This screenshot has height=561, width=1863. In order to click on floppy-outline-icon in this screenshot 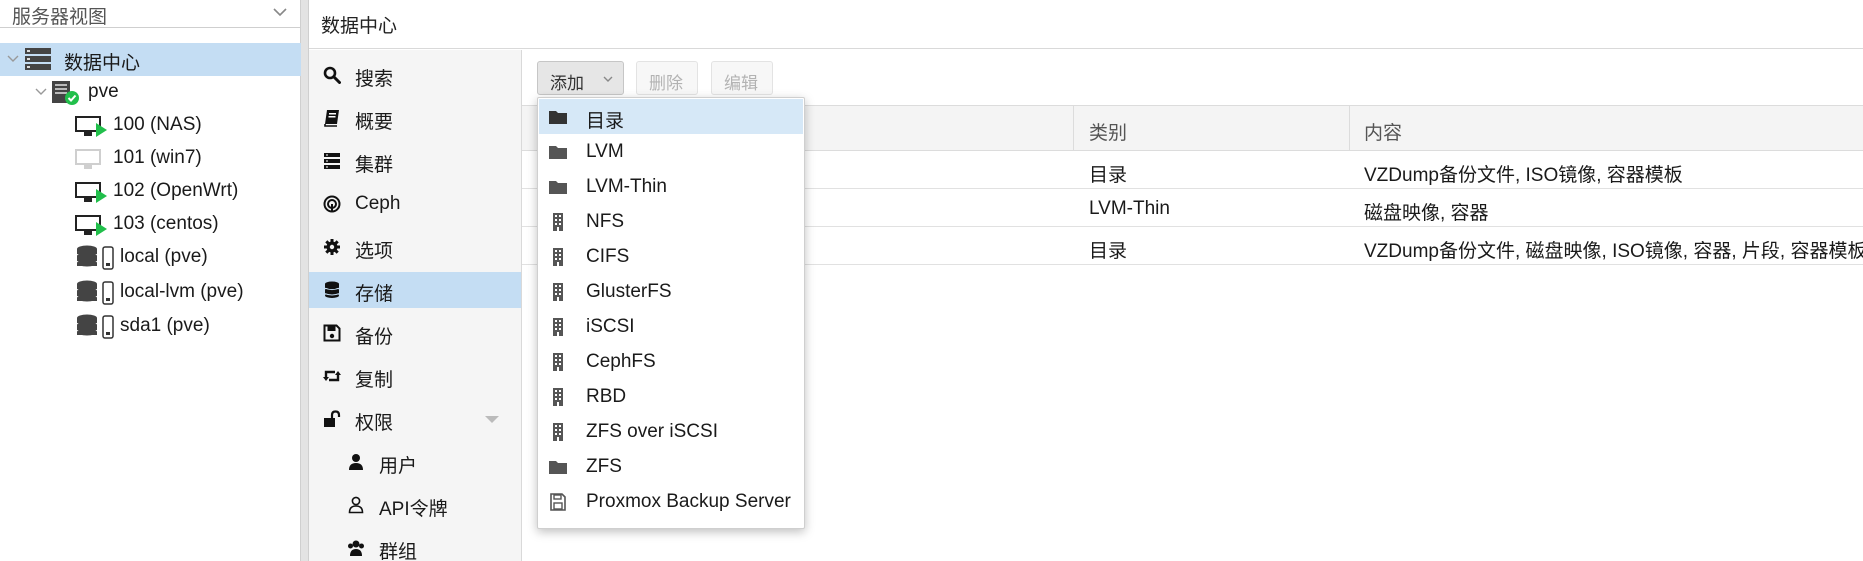, I will do `click(558, 502)`.